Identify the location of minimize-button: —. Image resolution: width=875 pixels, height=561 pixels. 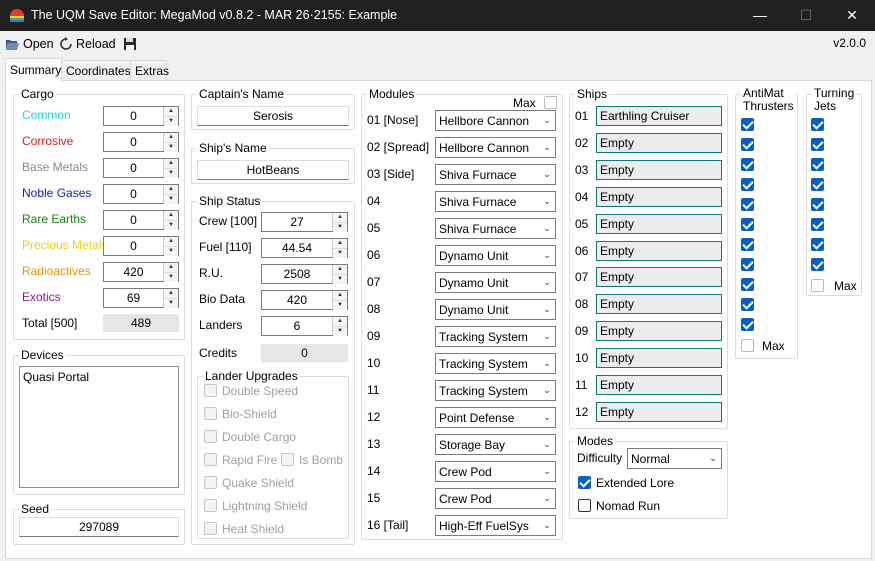
(760, 15).